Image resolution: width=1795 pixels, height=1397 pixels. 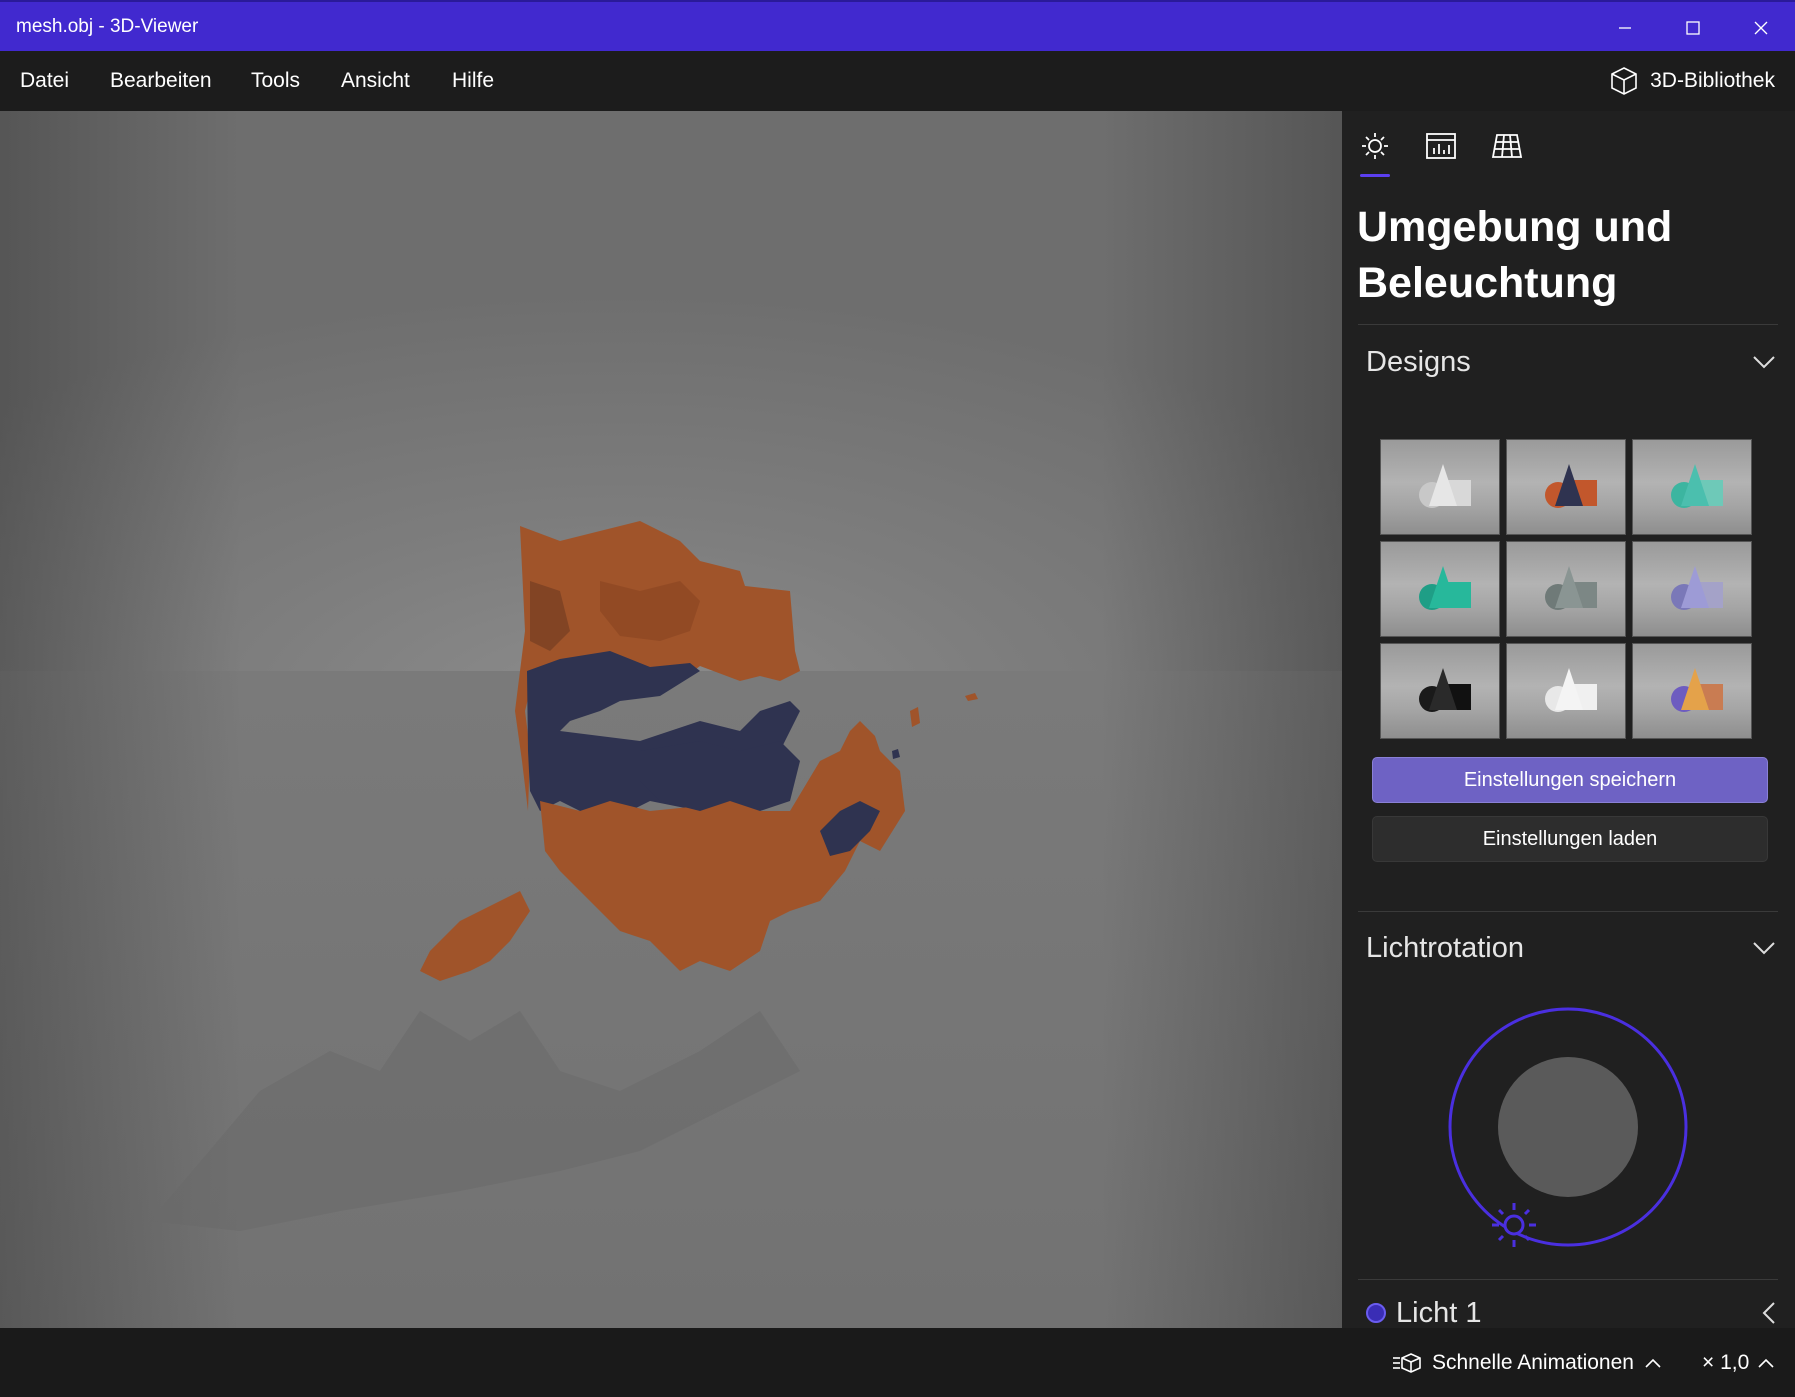 What do you see at coordinates (1726, 1362) in the screenshot?
I see `speed-label: × 1,0` at bounding box center [1726, 1362].